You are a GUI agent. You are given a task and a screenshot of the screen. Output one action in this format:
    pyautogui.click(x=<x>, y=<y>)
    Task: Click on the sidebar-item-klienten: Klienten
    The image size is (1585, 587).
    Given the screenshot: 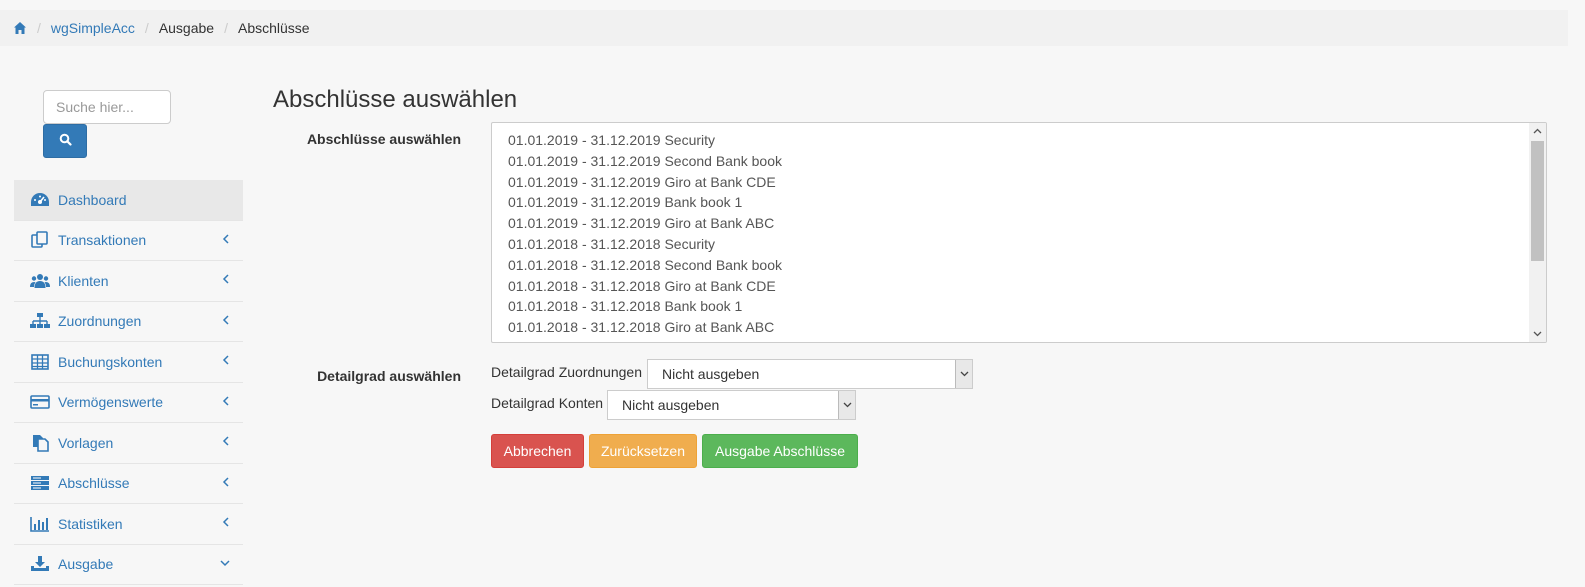 What is the action you would take?
    pyautogui.click(x=128, y=281)
    